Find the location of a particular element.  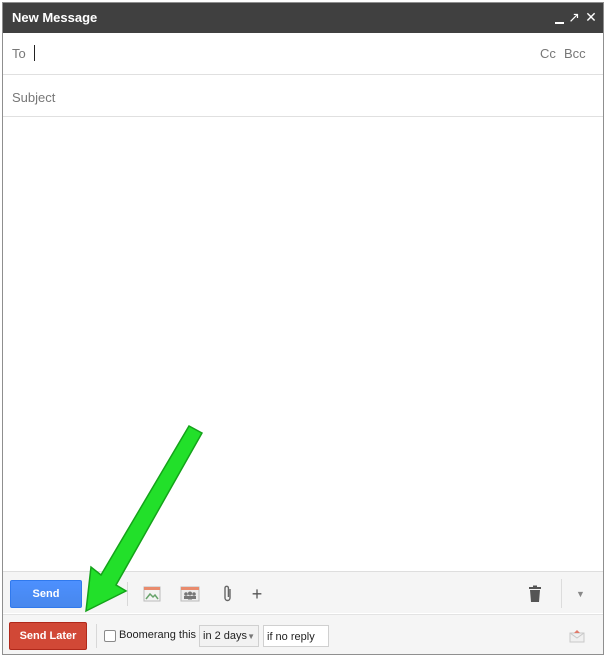

boomerang-divider is located at coordinates (96, 636).